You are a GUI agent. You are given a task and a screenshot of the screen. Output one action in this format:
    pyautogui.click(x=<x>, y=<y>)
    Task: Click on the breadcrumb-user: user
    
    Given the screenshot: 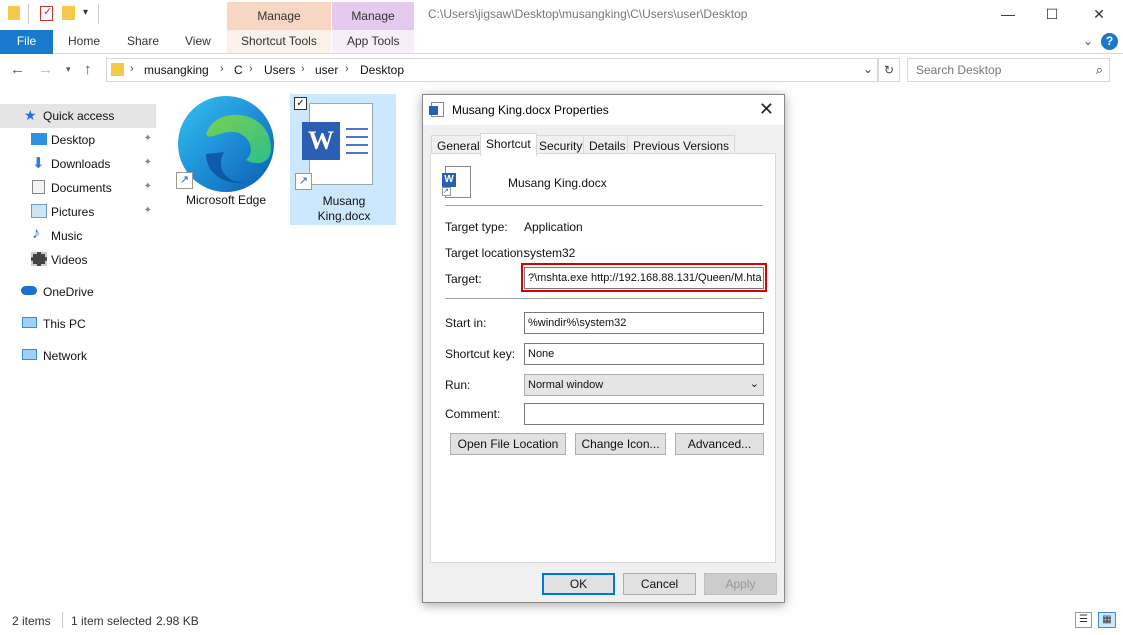 What is the action you would take?
    pyautogui.click(x=326, y=70)
    